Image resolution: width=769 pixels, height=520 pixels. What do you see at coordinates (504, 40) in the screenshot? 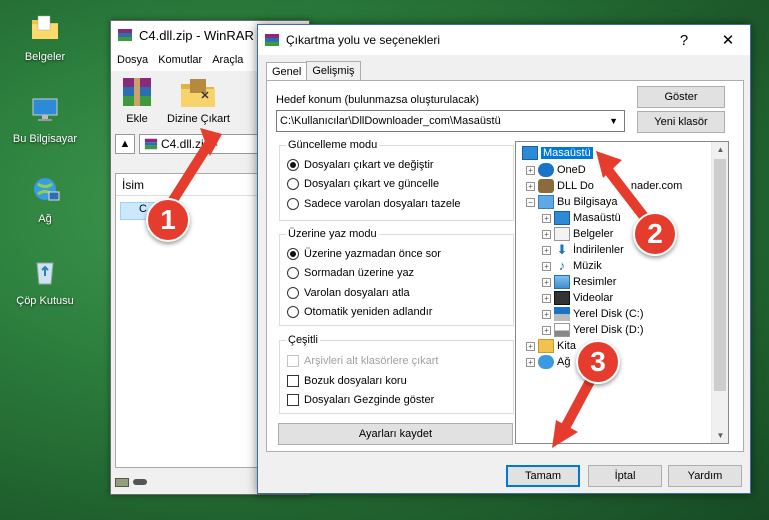
I see `dialog-titlebar: Çıkartma yolu ve seçenekleri ? ✕` at bounding box center [504, 40].